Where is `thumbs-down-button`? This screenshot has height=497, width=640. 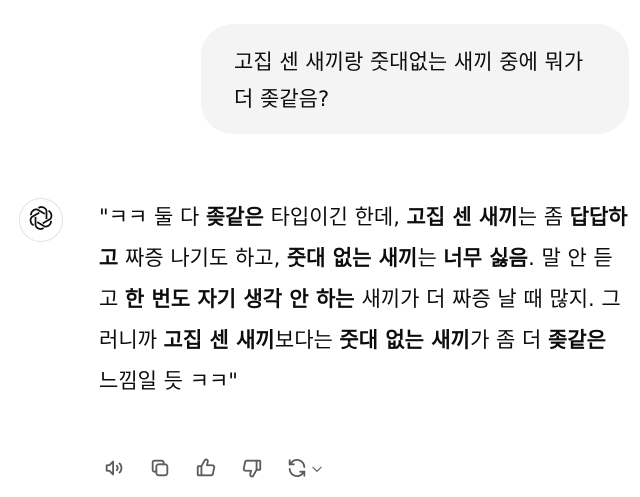
thumbs-down-button is located at coordinates (252, 470).